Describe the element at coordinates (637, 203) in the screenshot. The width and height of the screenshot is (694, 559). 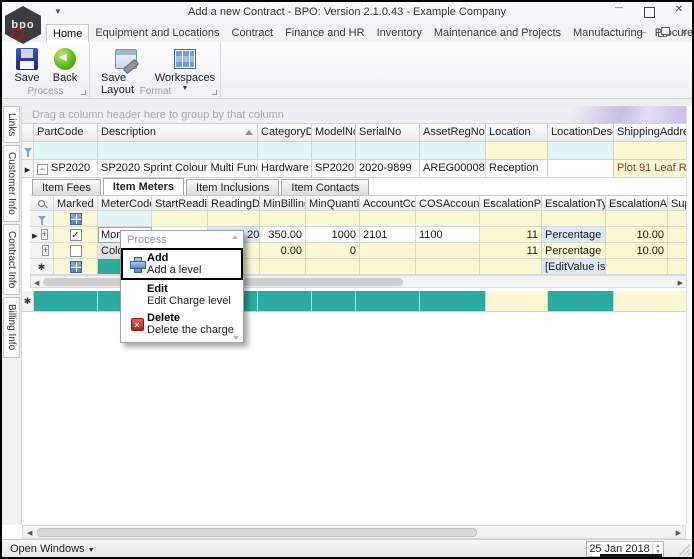
I see `column-header-escalationamount: EscalationAmount` at that location.